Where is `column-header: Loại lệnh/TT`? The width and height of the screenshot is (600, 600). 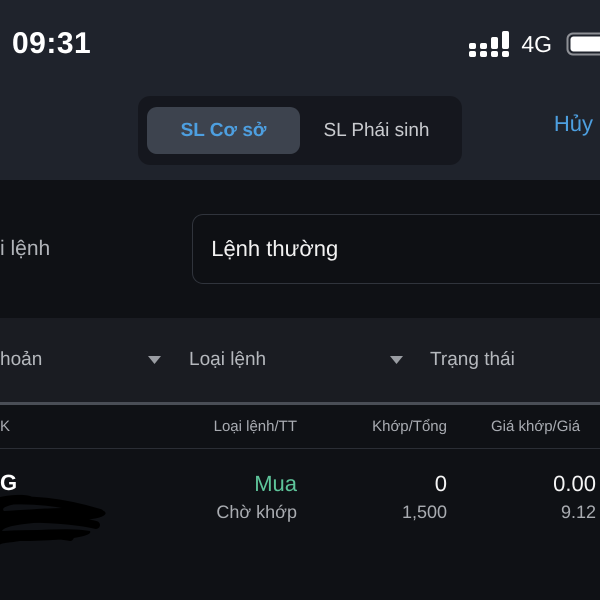
column-header: Loại lệnh/TT is located at coordinates (254, 426).